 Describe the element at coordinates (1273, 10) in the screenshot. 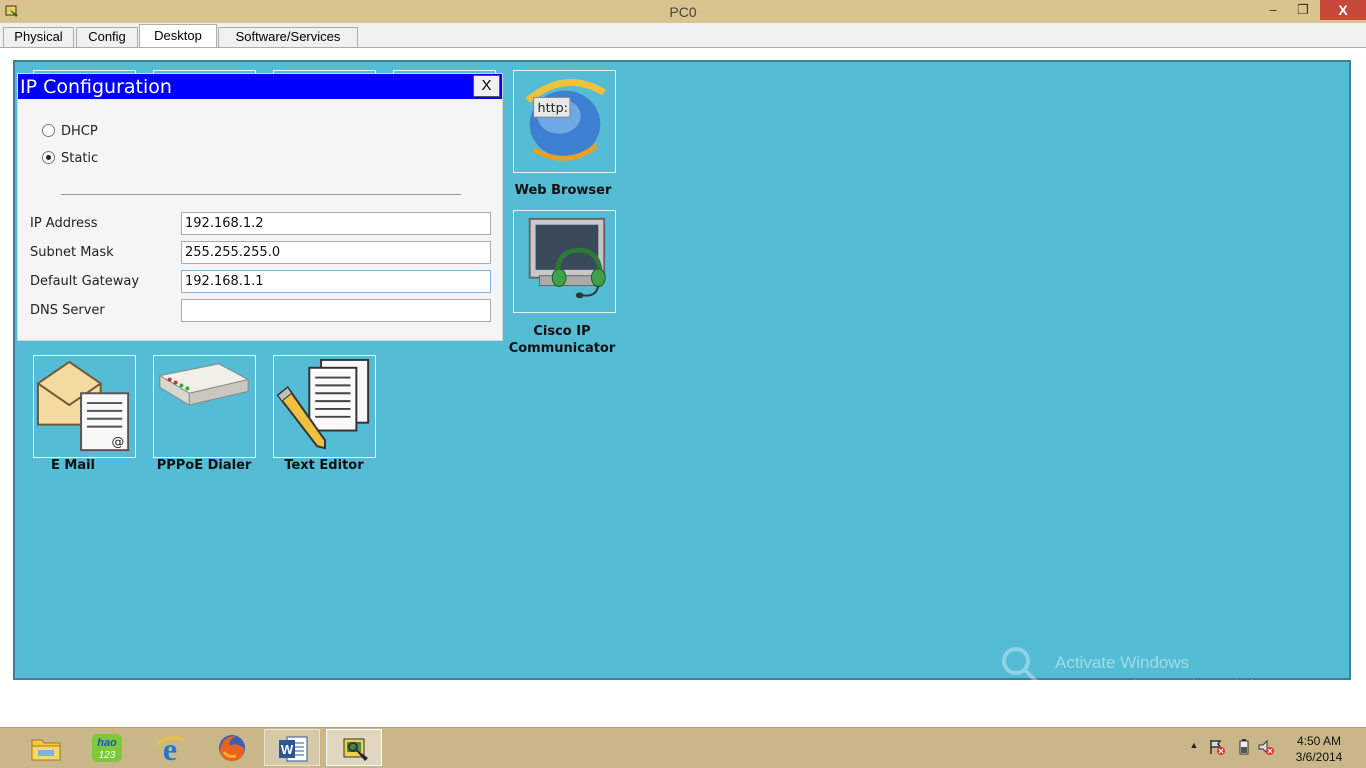

I see `minimize-button: –` at that location.